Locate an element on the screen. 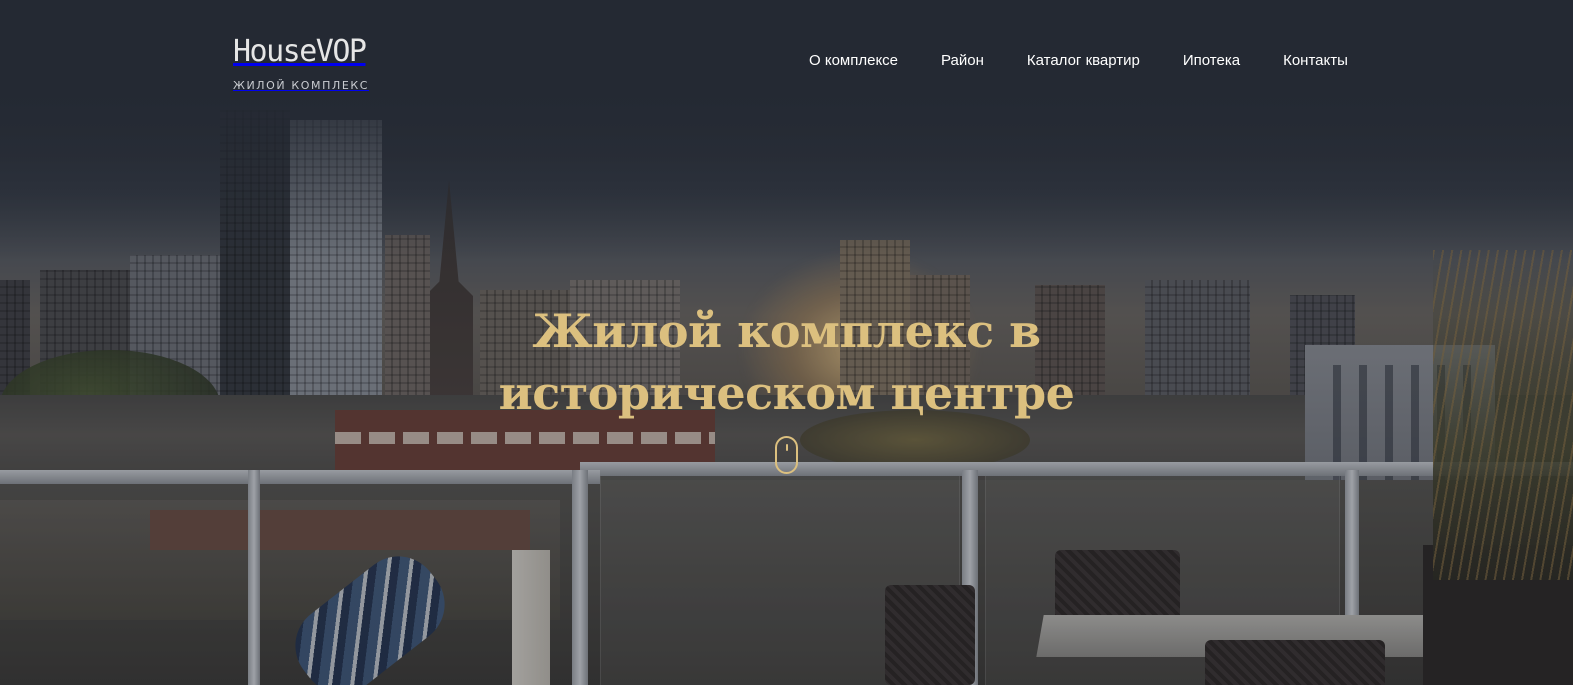  nav-item-about: О комплексе is located at coordinates (853, 61).